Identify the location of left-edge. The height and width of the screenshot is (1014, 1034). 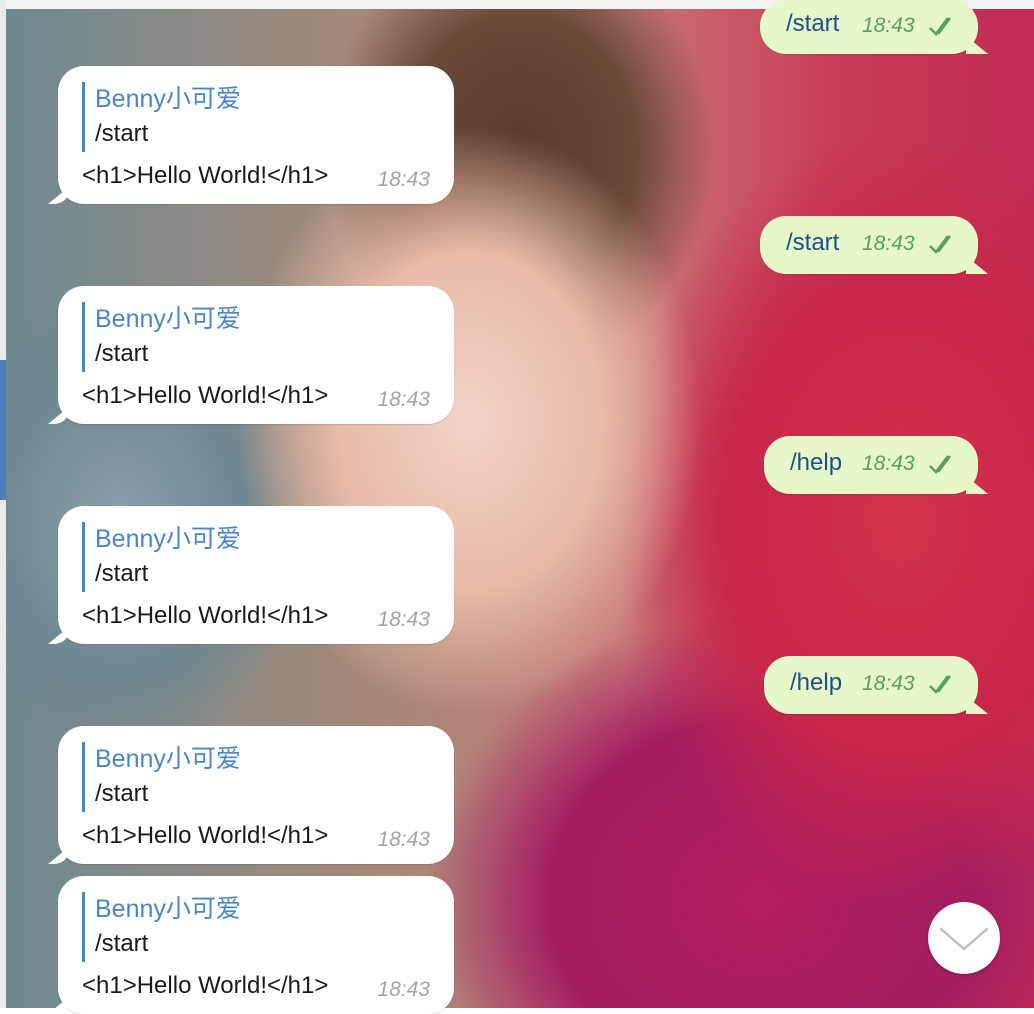
(3, 504).